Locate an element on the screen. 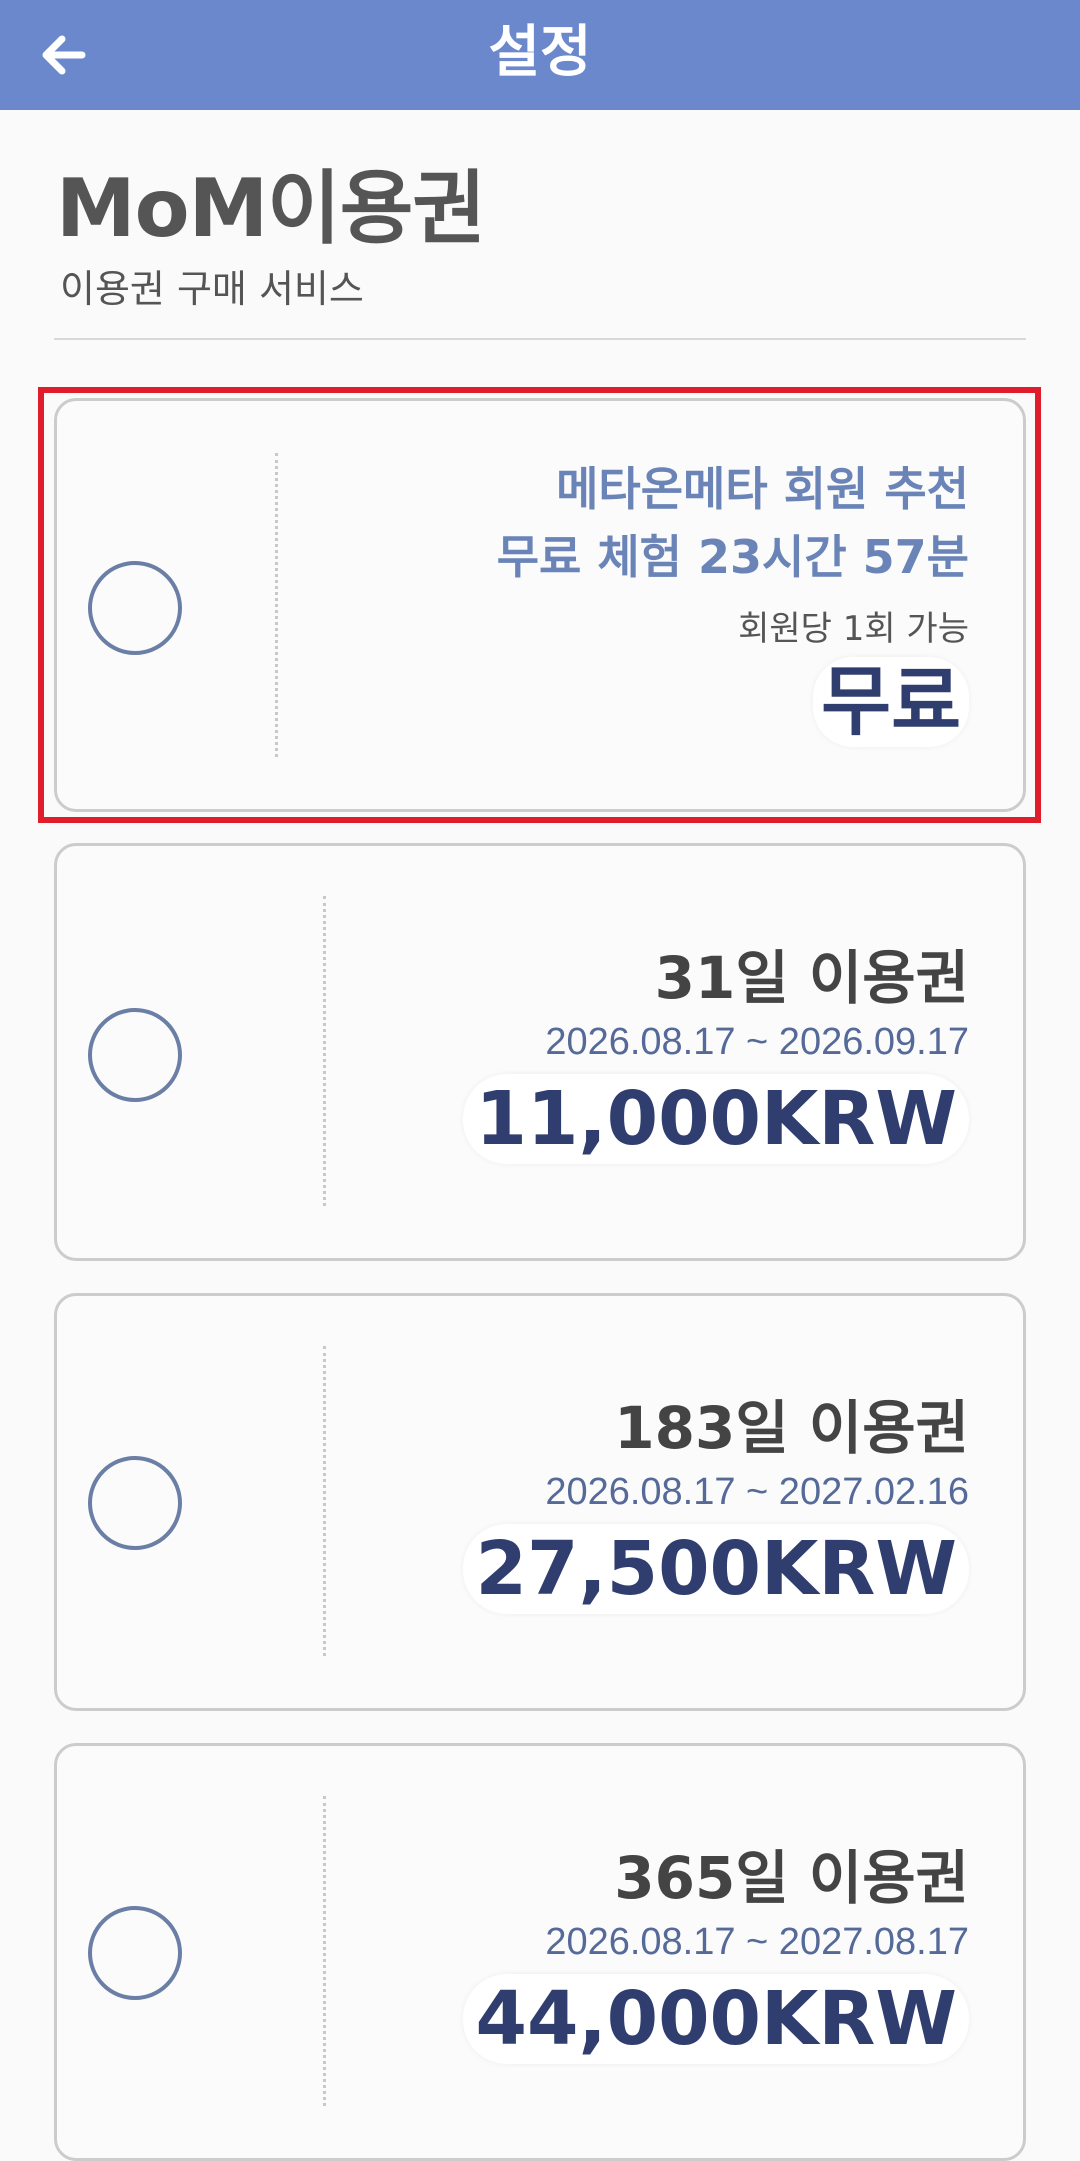  page-title: MoM이용권 is located at coordinates (271, 208).